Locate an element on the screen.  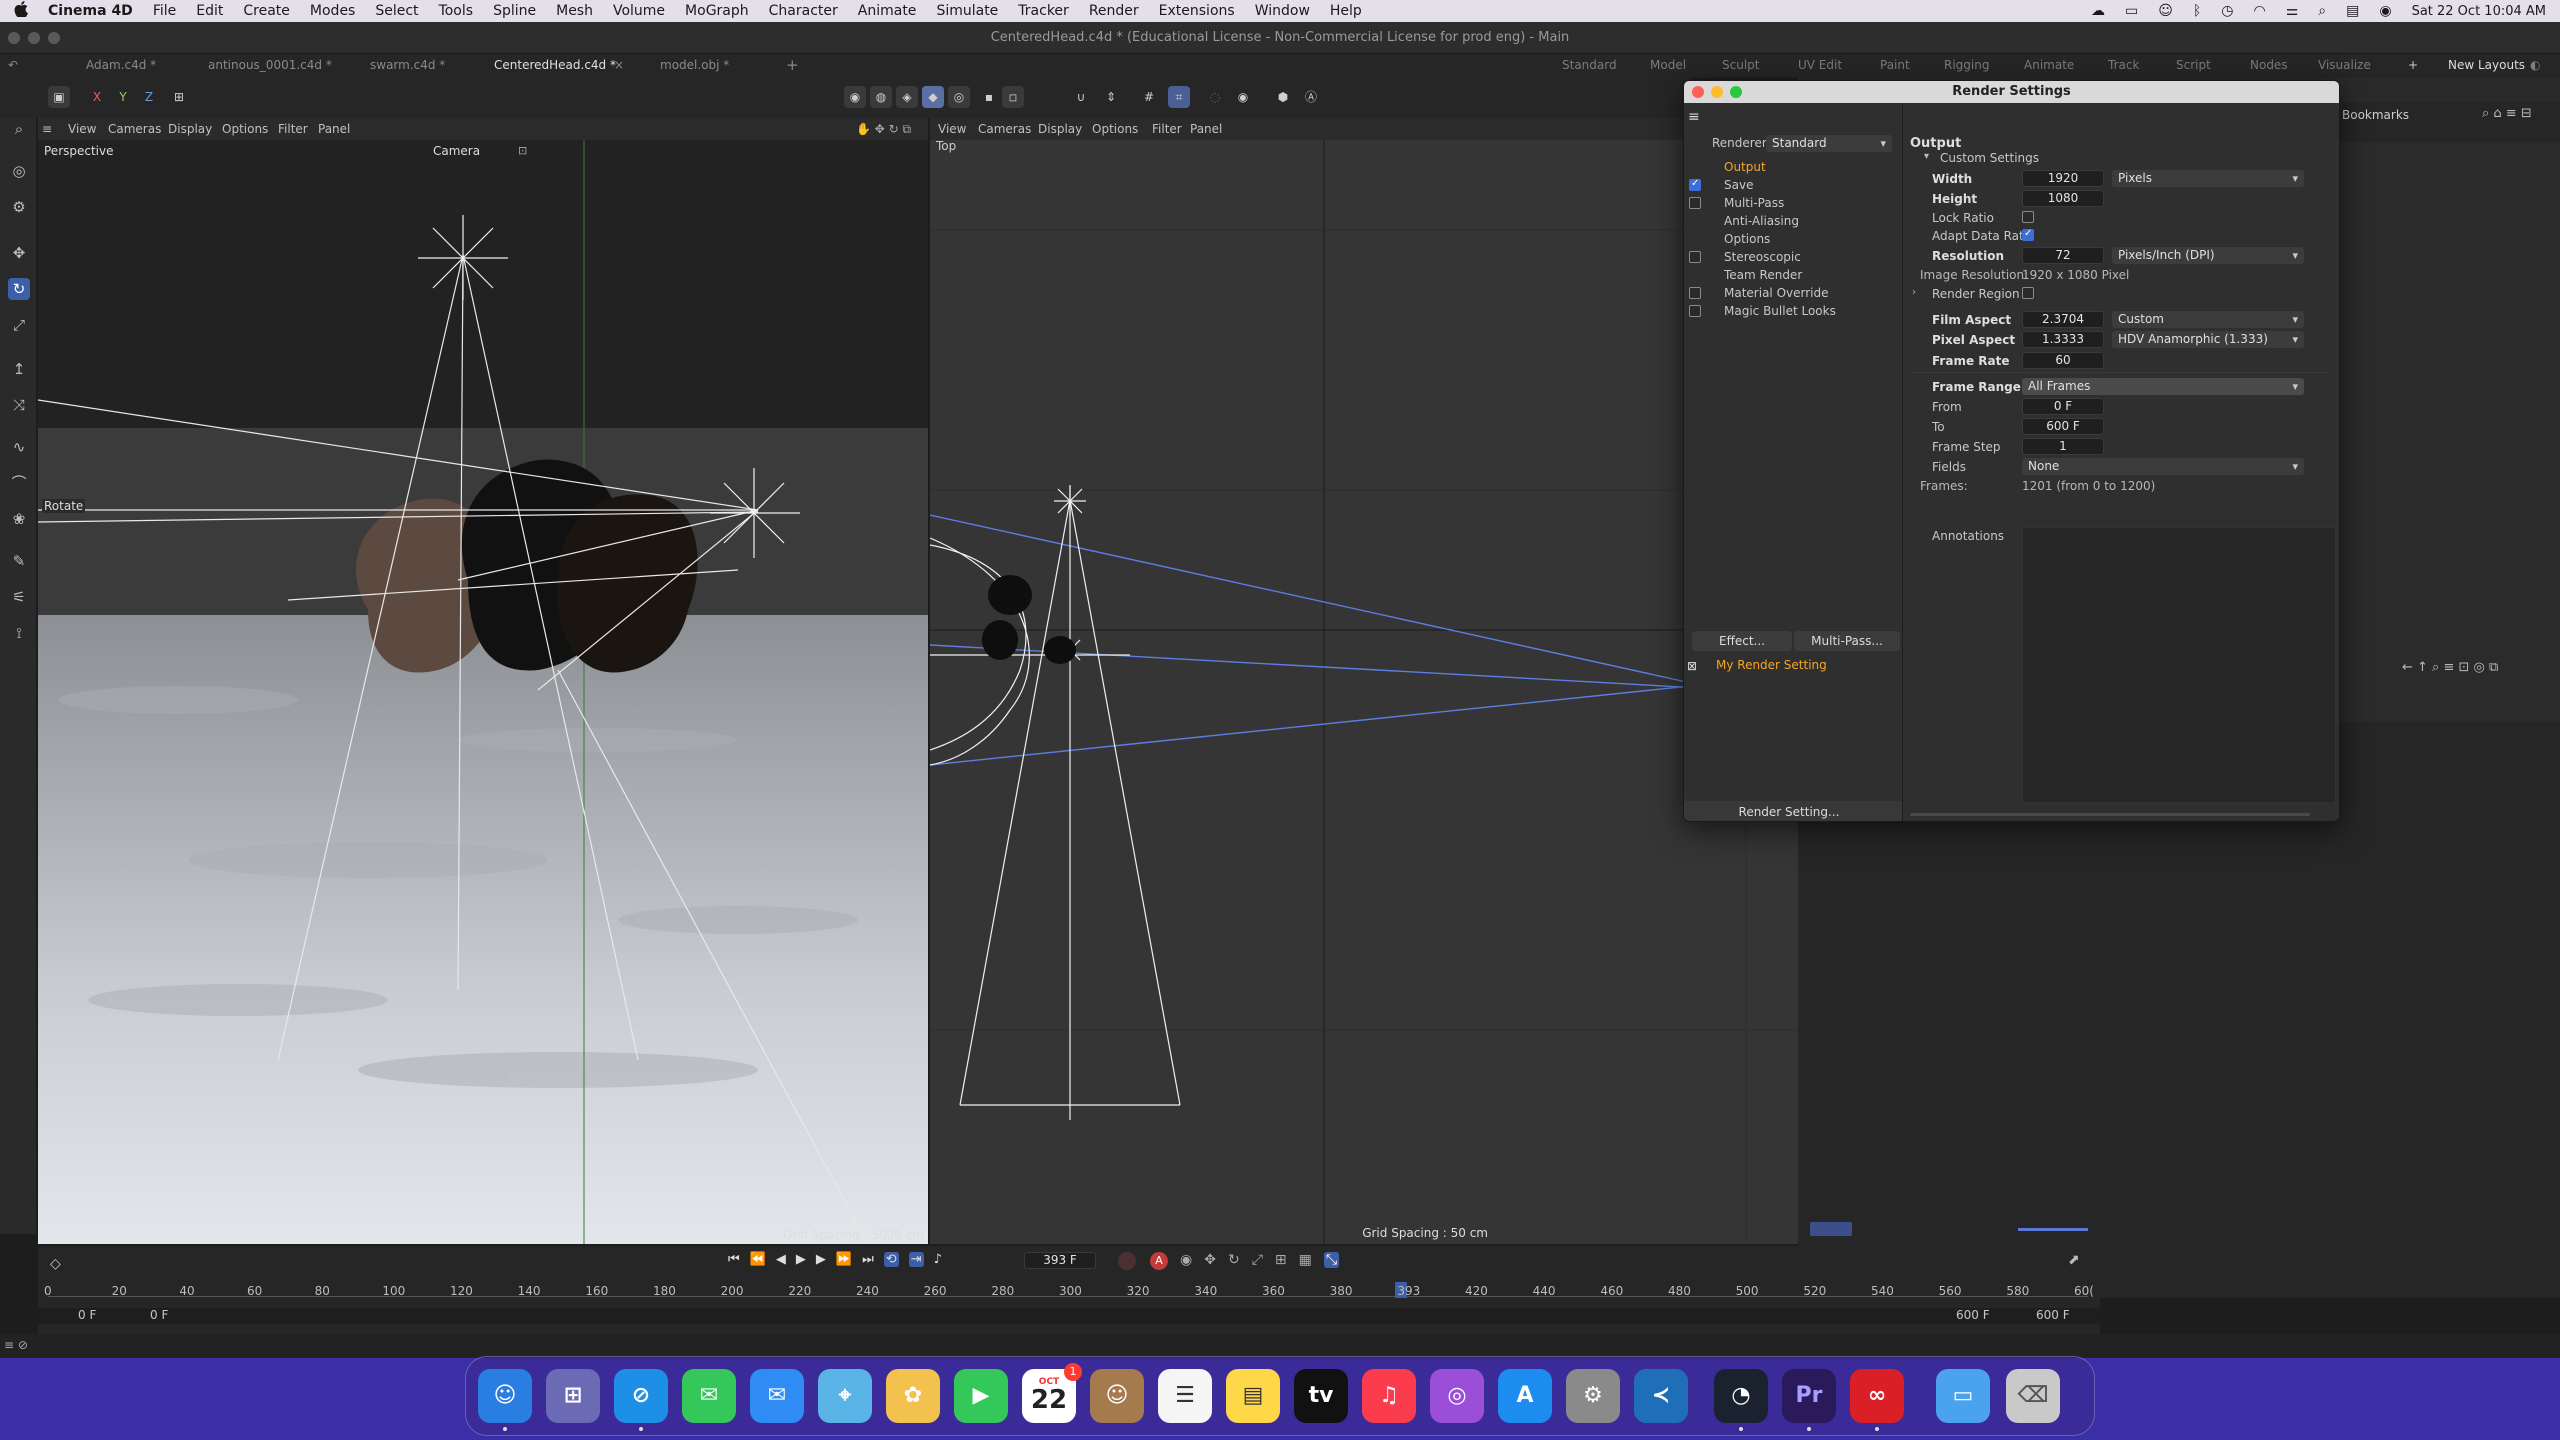
interpolation-icon: ⤡ is located at coordinates (1331, 1260).